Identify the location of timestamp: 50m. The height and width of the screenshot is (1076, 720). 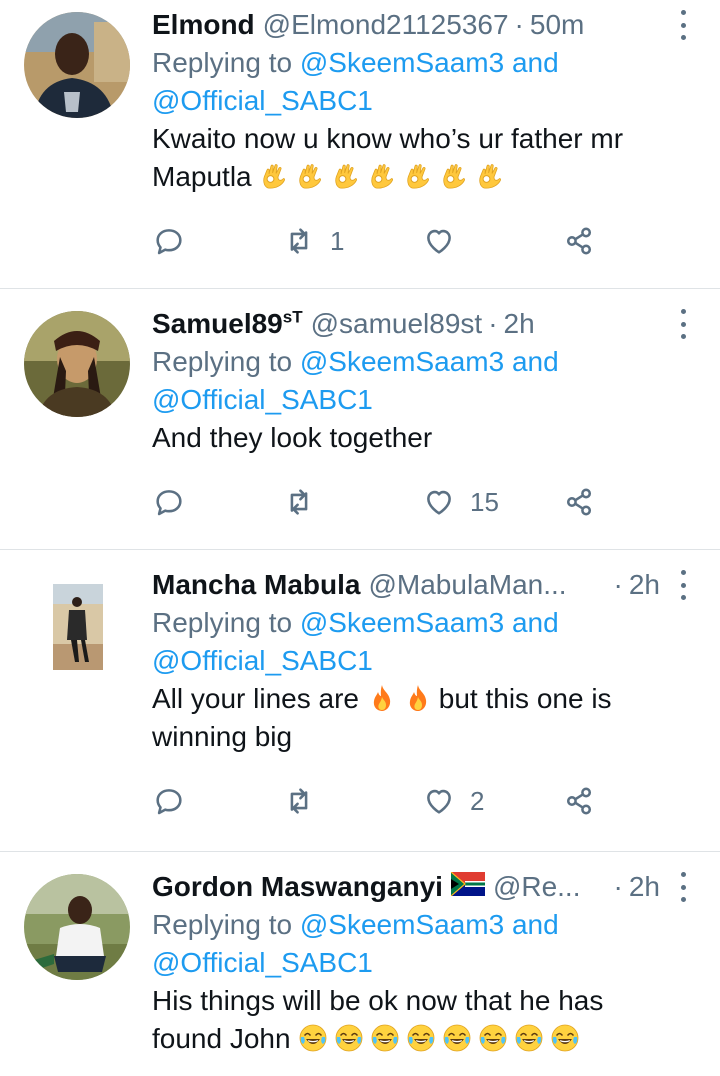
(557, 25).